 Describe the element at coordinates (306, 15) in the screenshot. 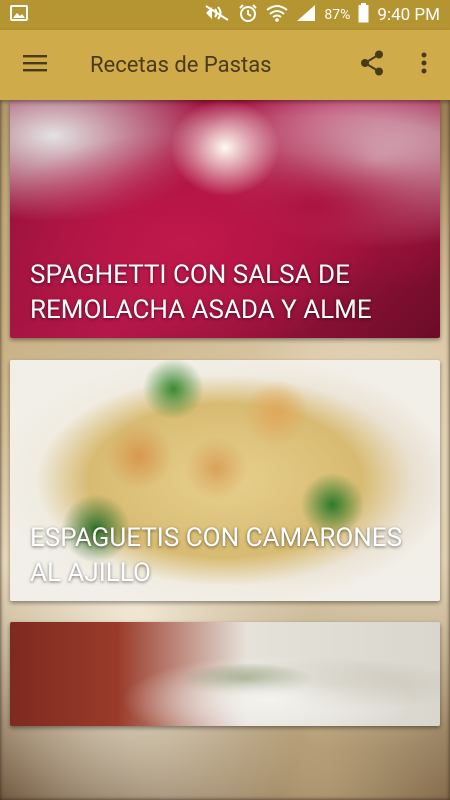

I see `signal-icon` at that location.